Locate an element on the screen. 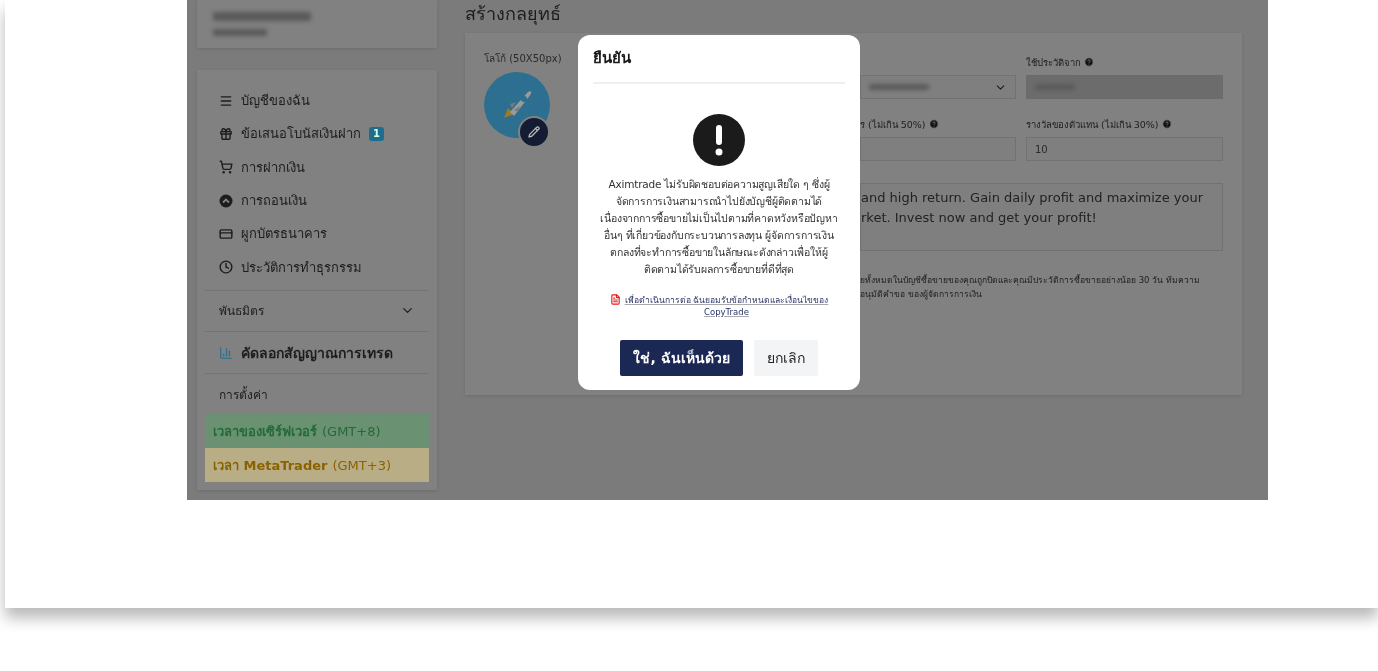  time-zone: (GMT+3) is located at coordinates (361, 465).